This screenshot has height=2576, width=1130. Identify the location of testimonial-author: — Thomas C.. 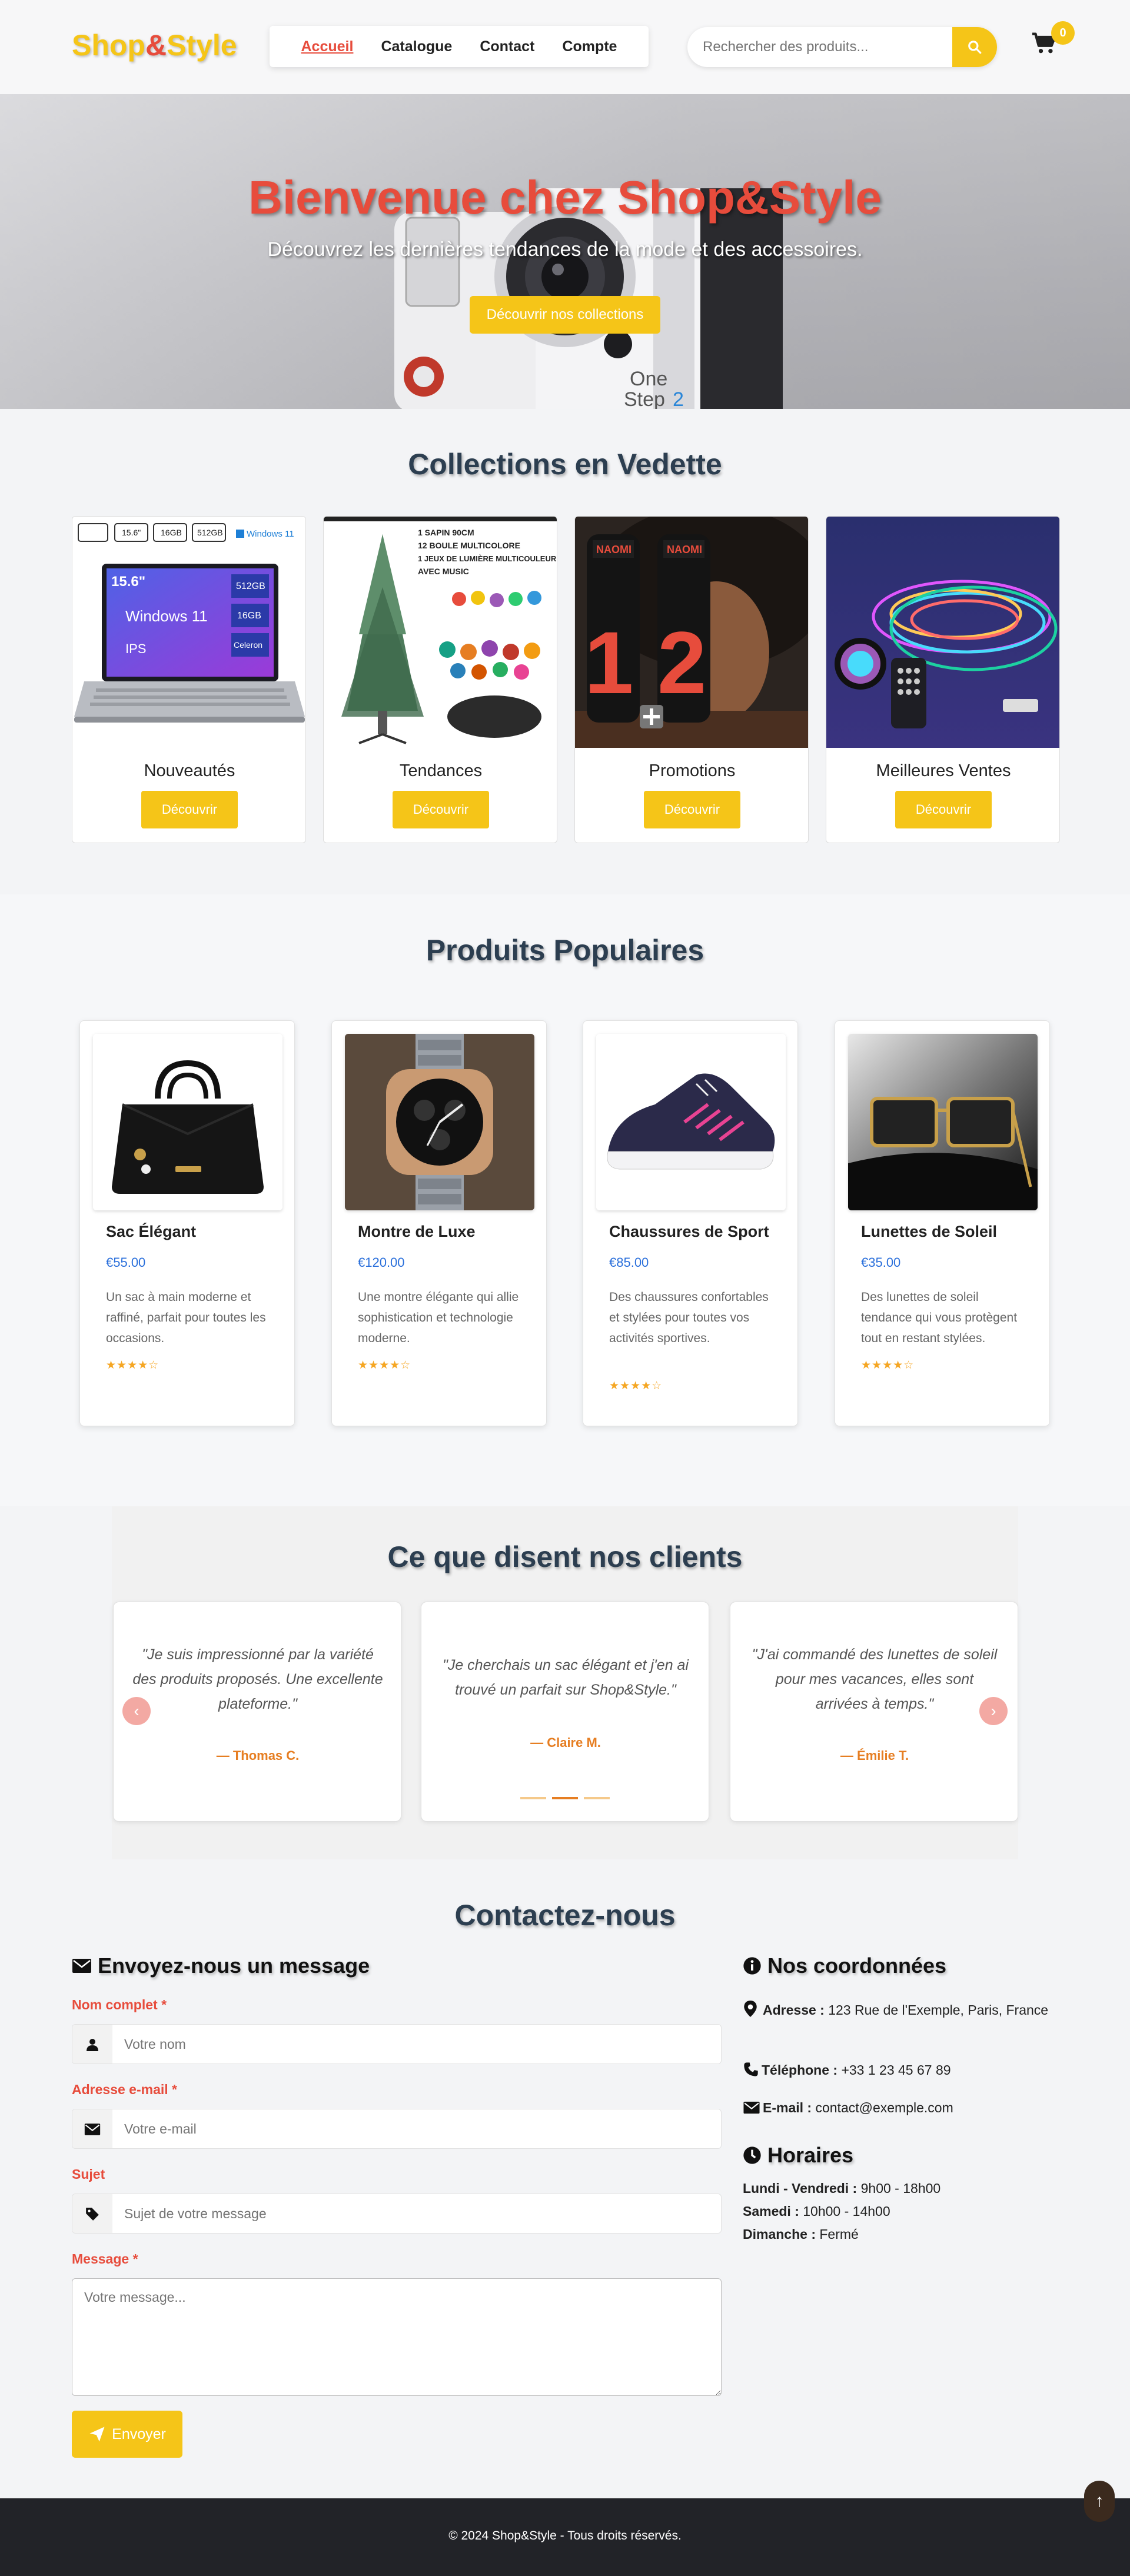
(258, 1755).